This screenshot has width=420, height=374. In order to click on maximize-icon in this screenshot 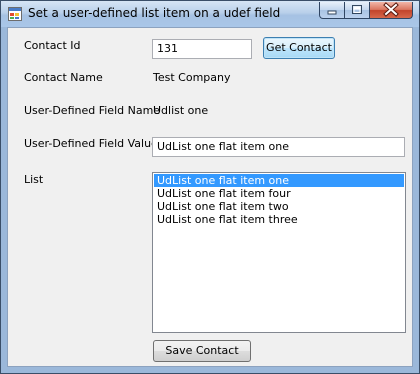, I will do `click(357, 9)`.